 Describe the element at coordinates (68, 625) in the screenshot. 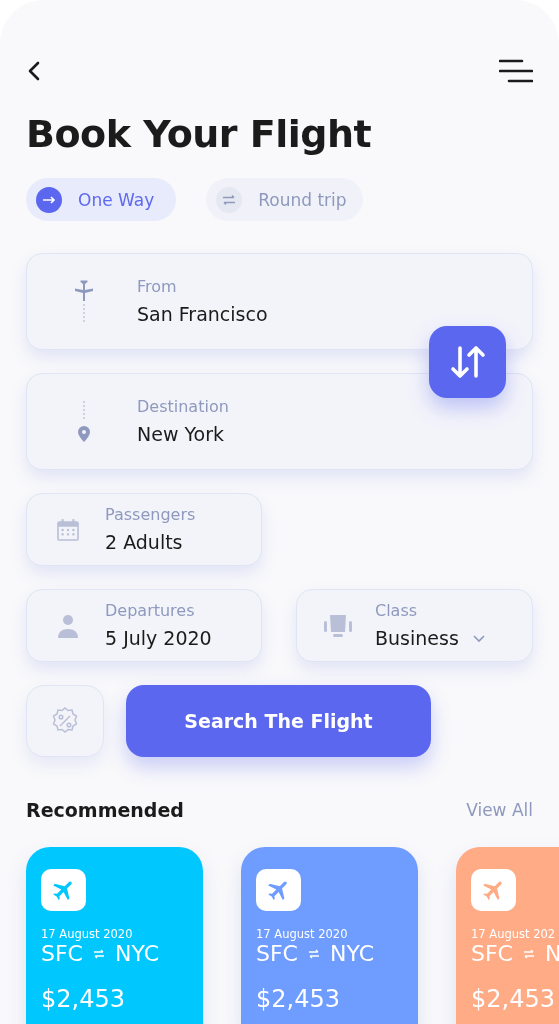

I see `person-icon` at that location.